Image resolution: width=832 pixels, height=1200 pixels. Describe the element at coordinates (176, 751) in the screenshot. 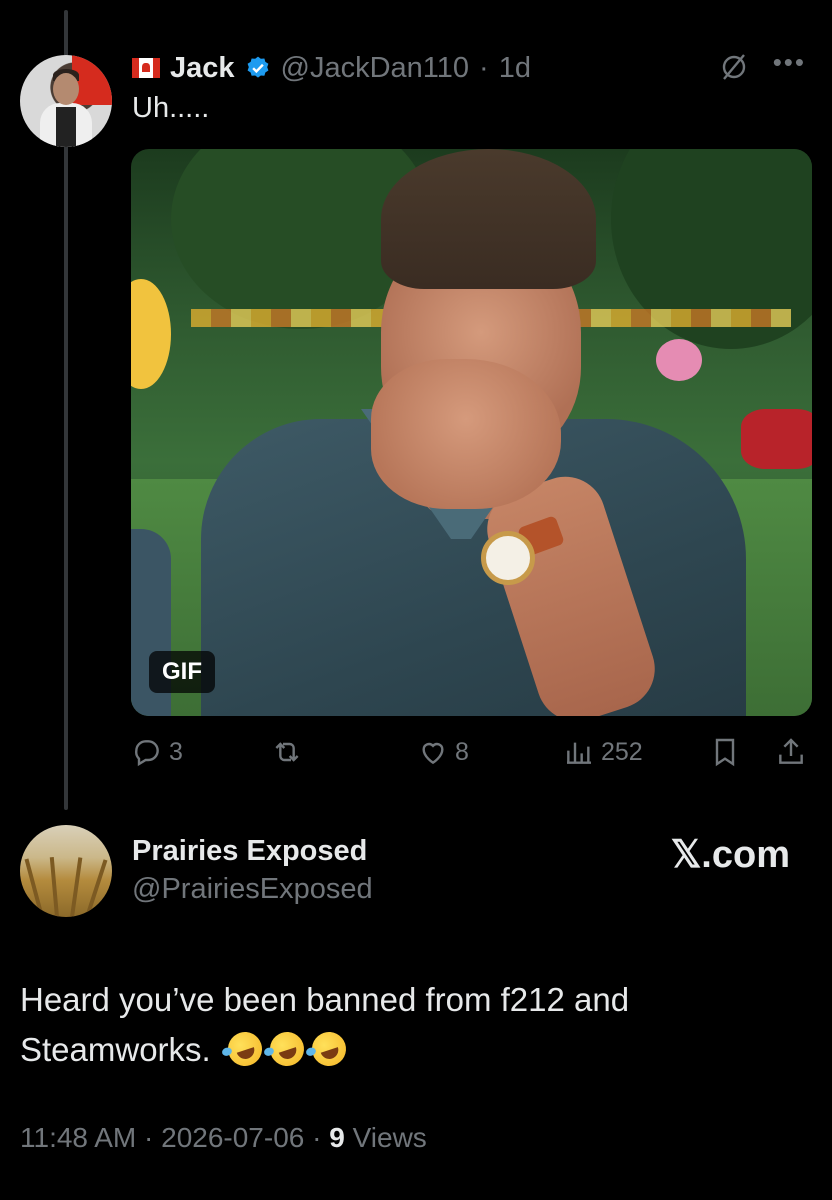

I see `reply-count: 3` at that location.